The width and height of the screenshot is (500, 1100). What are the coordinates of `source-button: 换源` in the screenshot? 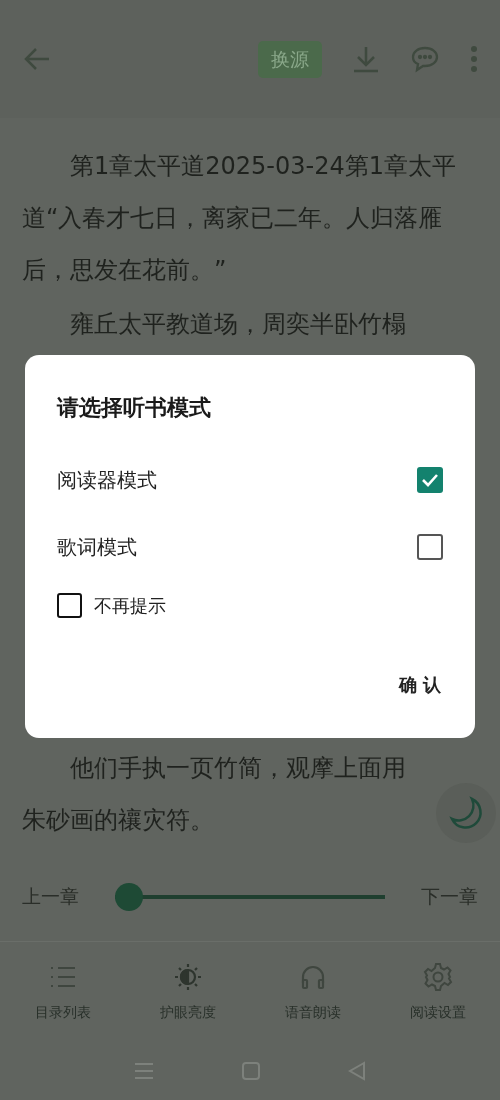 It's located at (290, 59).